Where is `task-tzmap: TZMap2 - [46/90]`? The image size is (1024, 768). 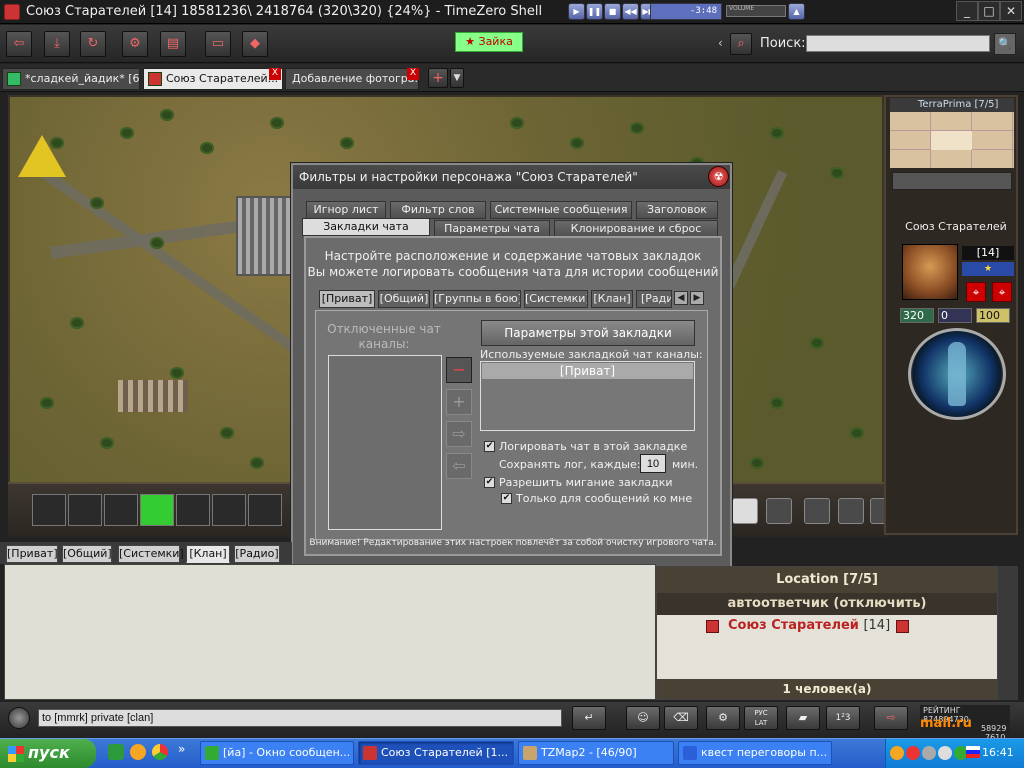 task-tzmap: TZMap2 - [46/90] is located at coordinates (596, 753).